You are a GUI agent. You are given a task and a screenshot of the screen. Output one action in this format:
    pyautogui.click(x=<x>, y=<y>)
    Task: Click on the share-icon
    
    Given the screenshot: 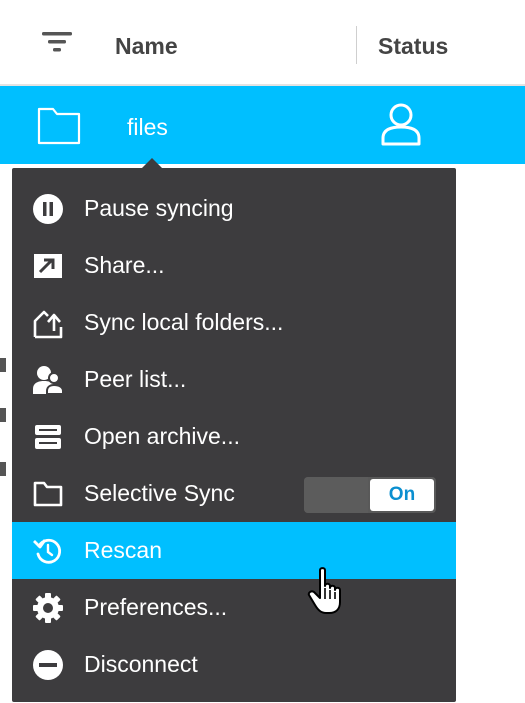 What is the action you would take?
    pyautogui.click(x=48, y=266)
    